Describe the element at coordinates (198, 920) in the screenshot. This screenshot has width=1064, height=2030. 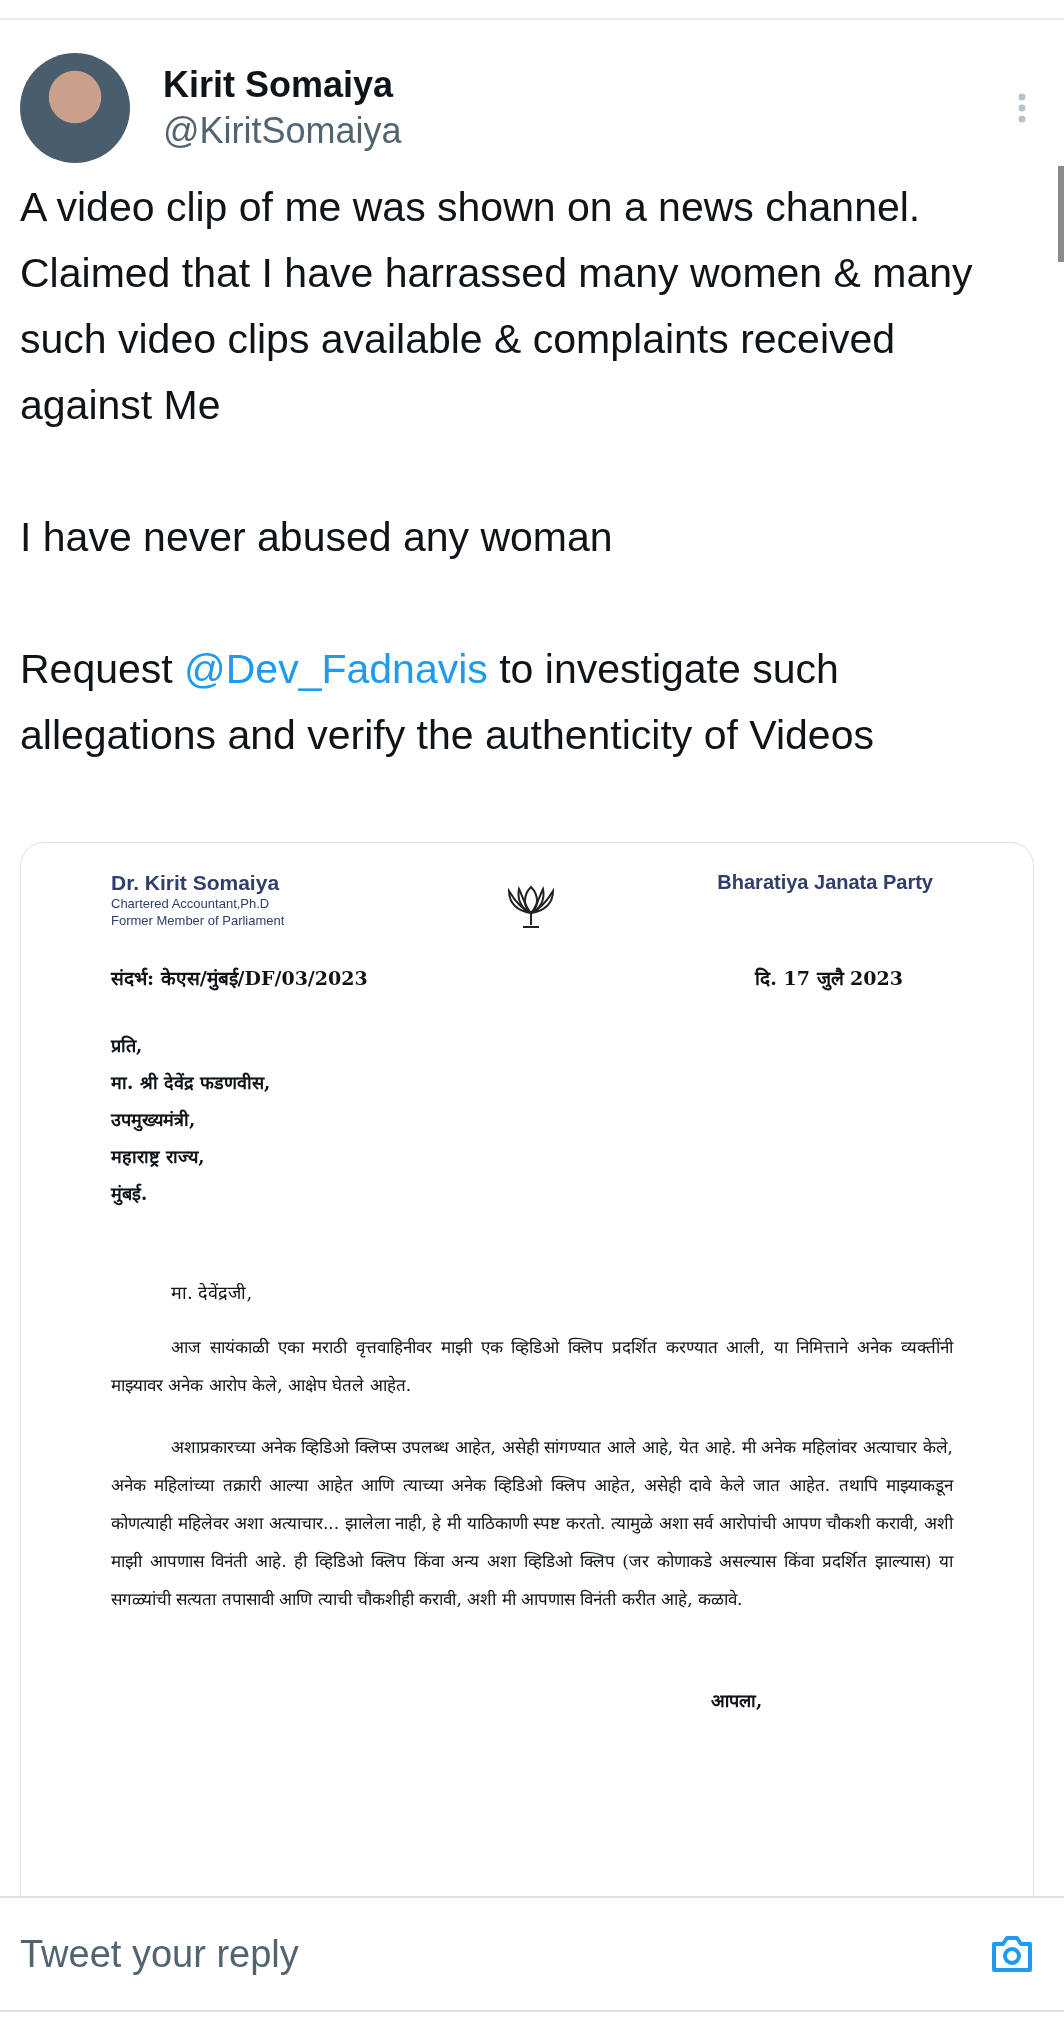
I see `sender-title: Former Member of Parliament` at that location.